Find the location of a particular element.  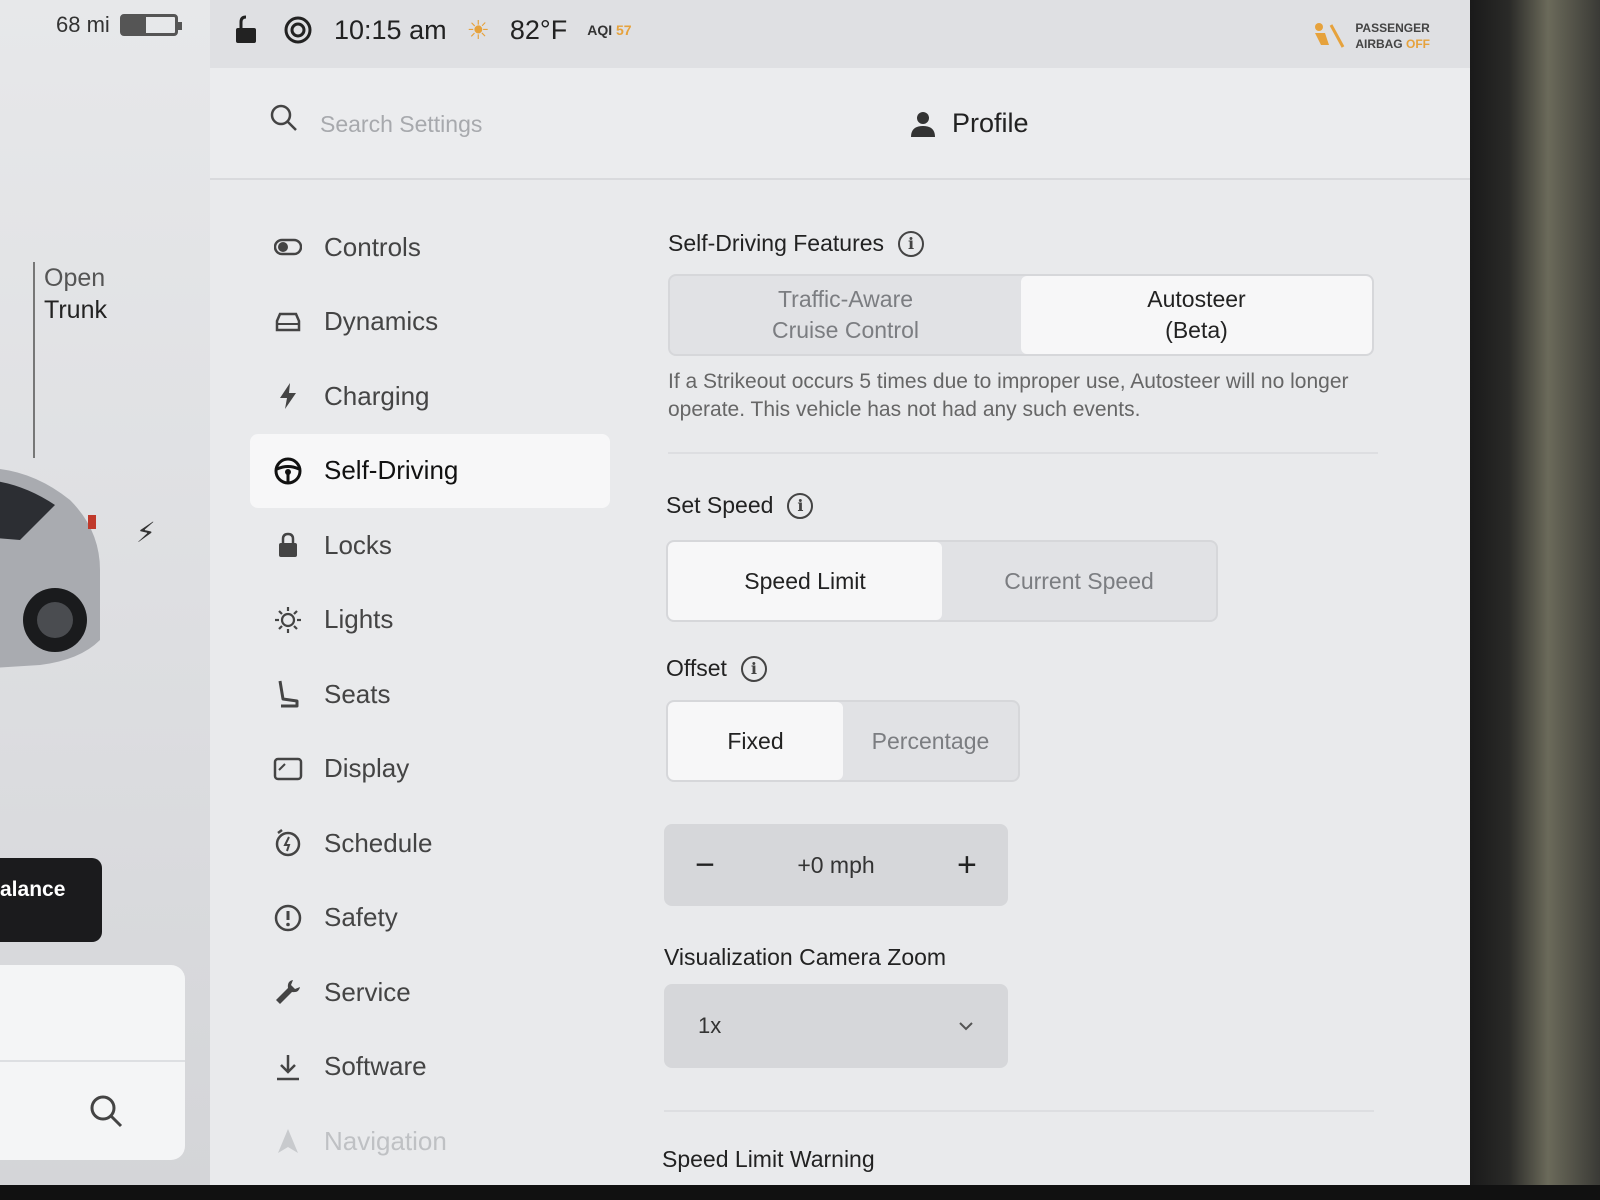

aqi-label: AQI is located at coordinates (600, 30).